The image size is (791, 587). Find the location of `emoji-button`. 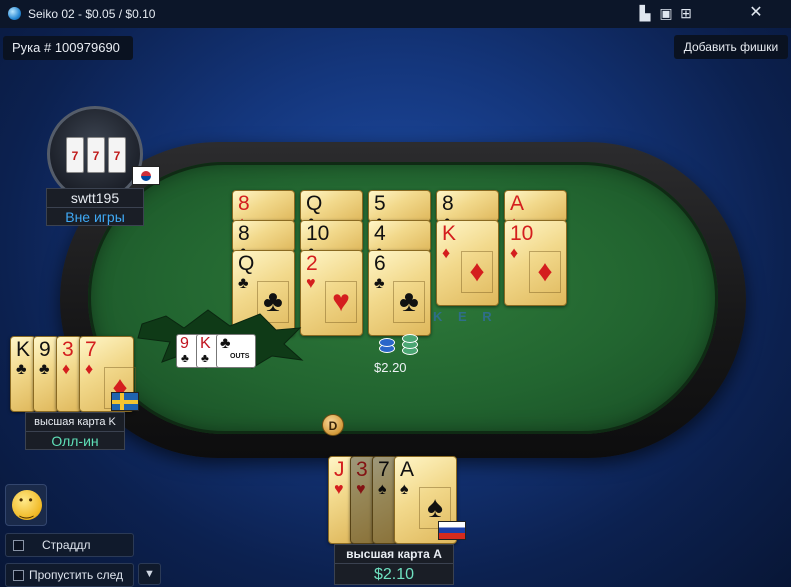

emoji-button is located at coordinates (26, 505).